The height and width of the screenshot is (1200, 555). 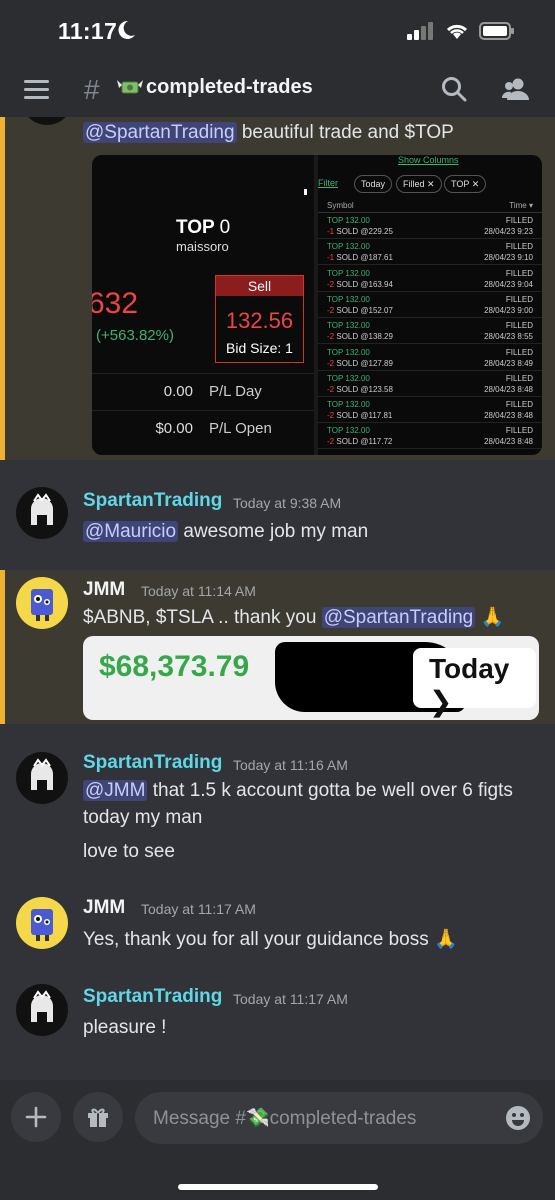 I want to click on portfolio-screenshot: $68,373.79 Today ❯, so click(x=311, y=678).